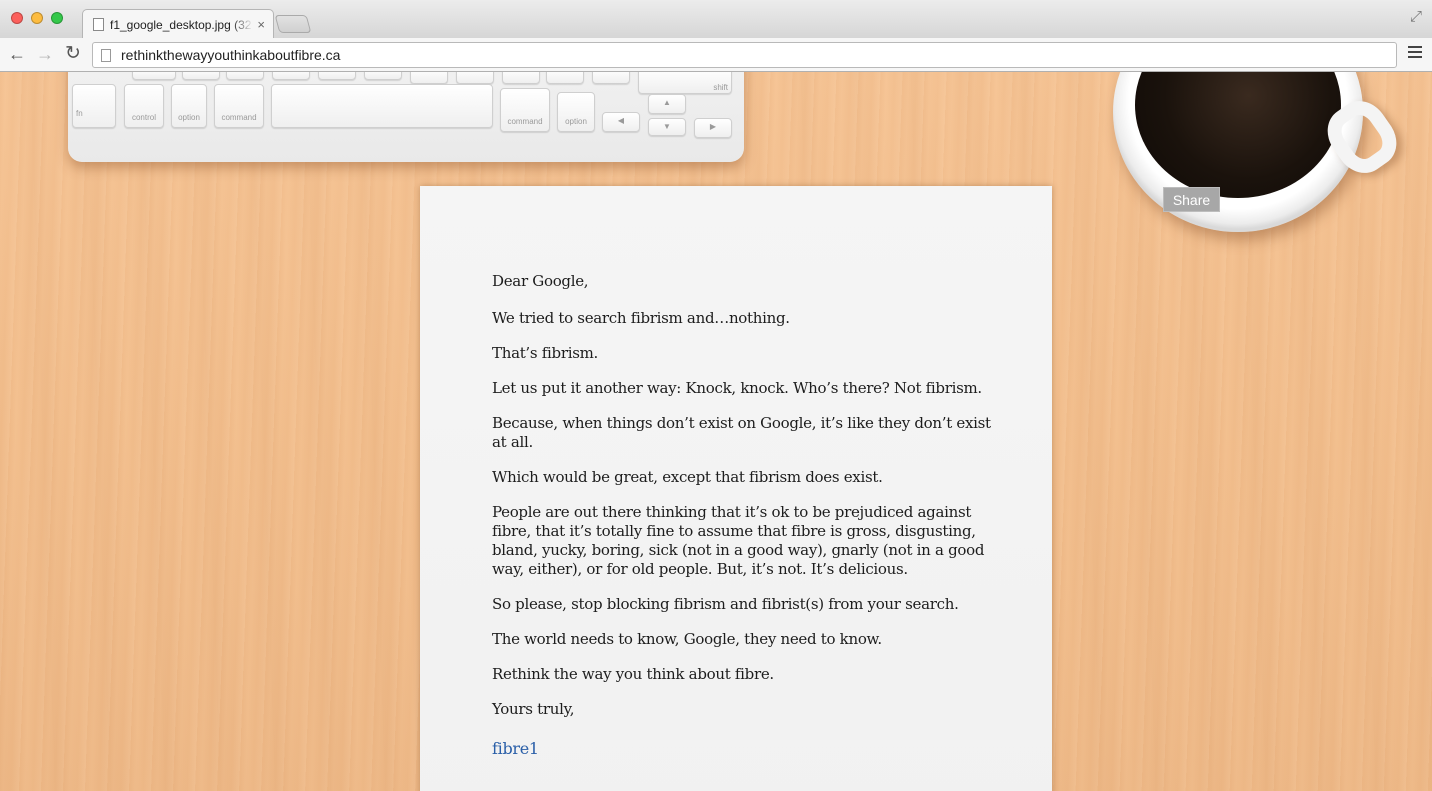 Image resolution: width=1432 pixels, height=791 pixels. I want to click on window-close-button, so click(17, 18).